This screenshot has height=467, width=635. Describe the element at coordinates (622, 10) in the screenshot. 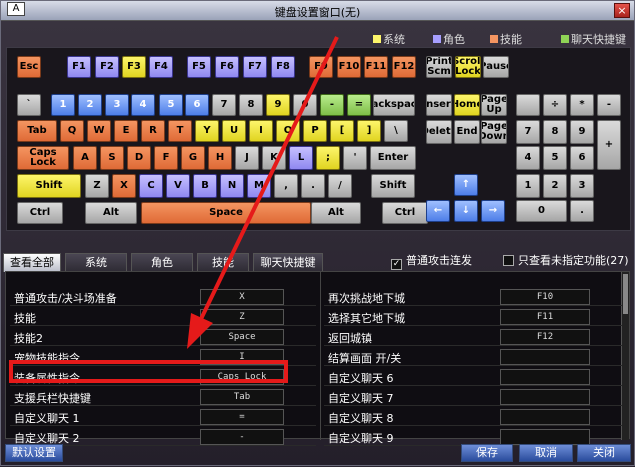

I see `close-icon: ×` at that location.